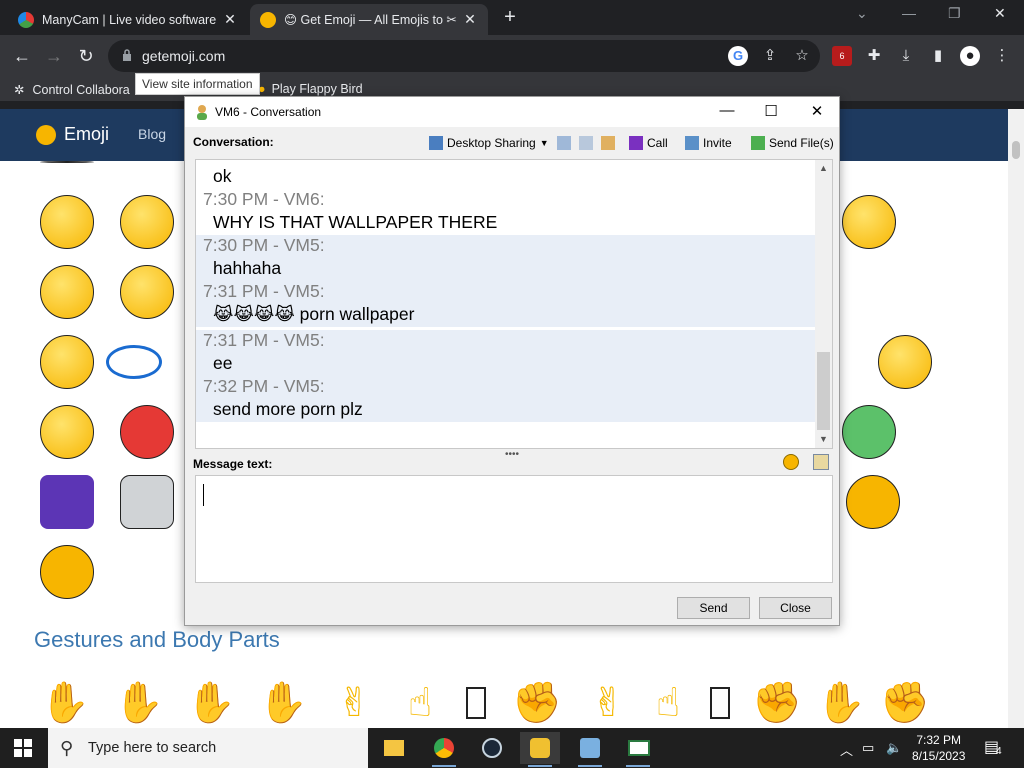 Image resolution: width=1024 pixels, height=768 pixels. Describe the element at coordinates (139, 702) in the screenshot. I see `emoji-raised-back-hand: ✋` at that location.